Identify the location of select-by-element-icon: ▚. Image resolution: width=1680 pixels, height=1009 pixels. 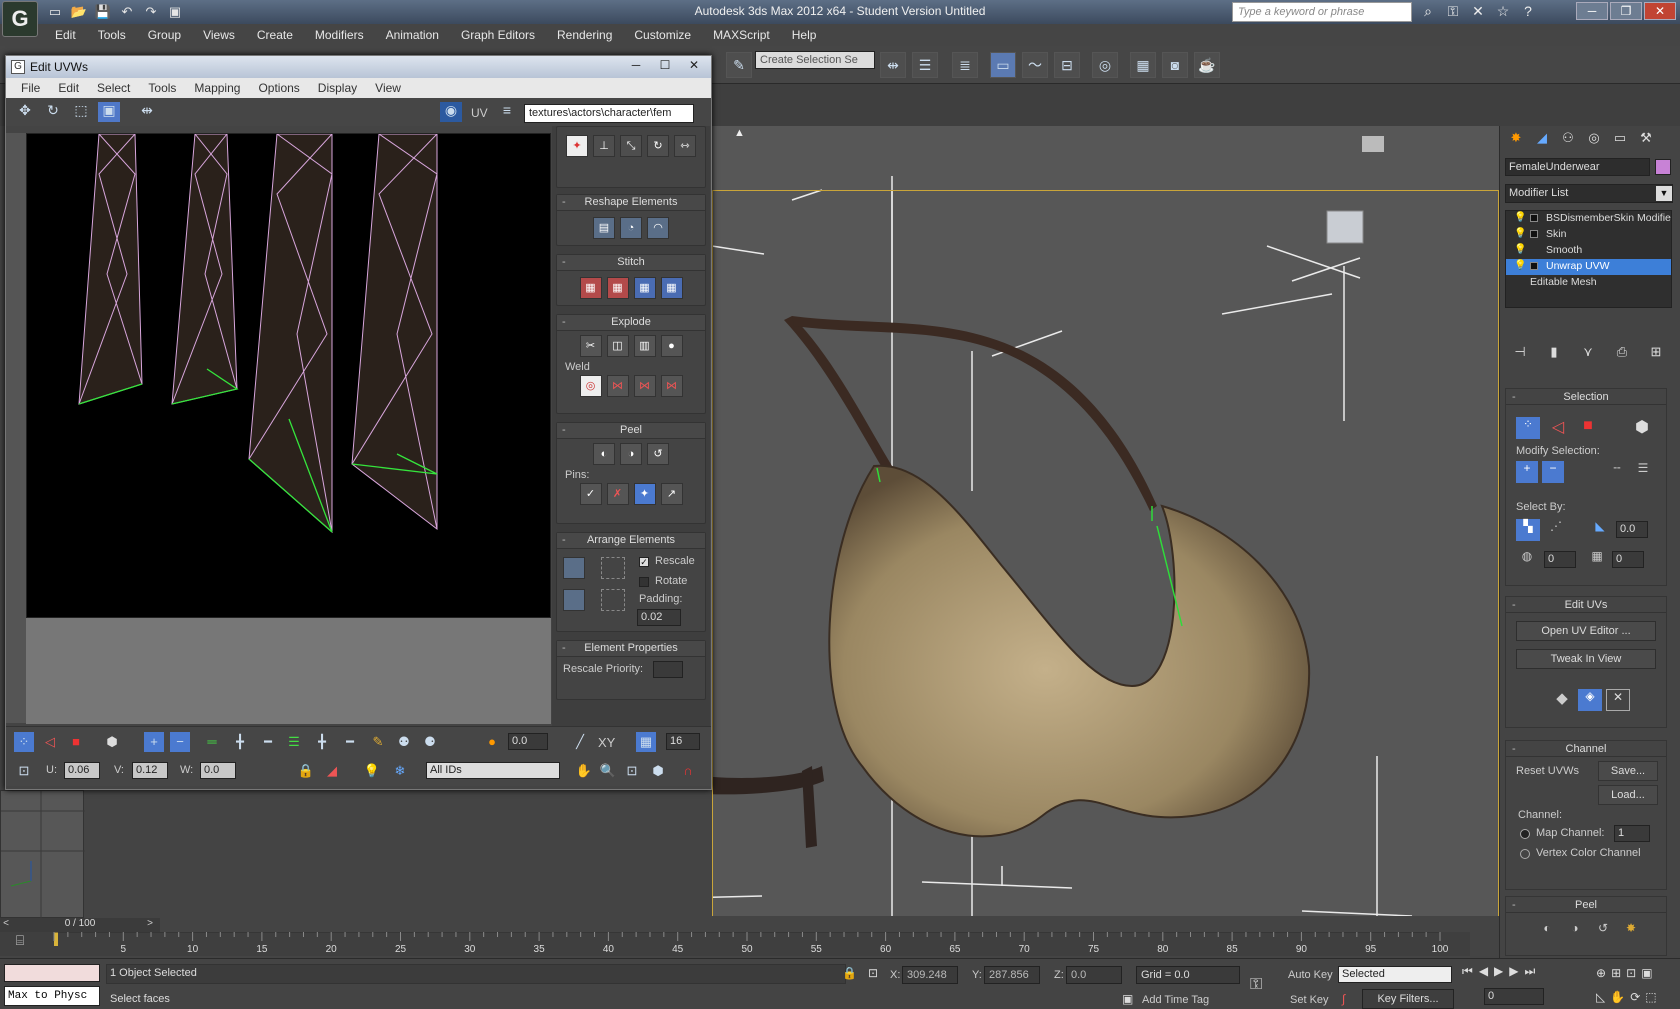
(1528, 530).